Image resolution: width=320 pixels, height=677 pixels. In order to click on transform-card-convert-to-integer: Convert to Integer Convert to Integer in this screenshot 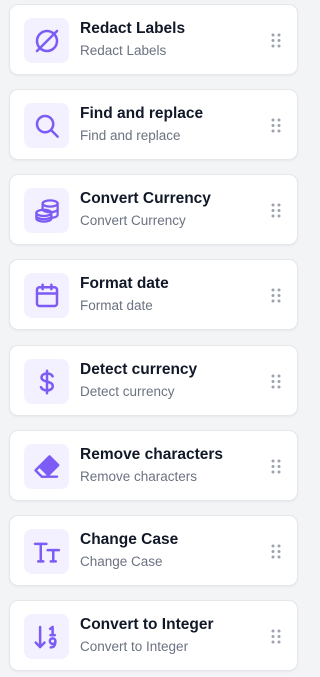, I will do `click(153, 635)`.